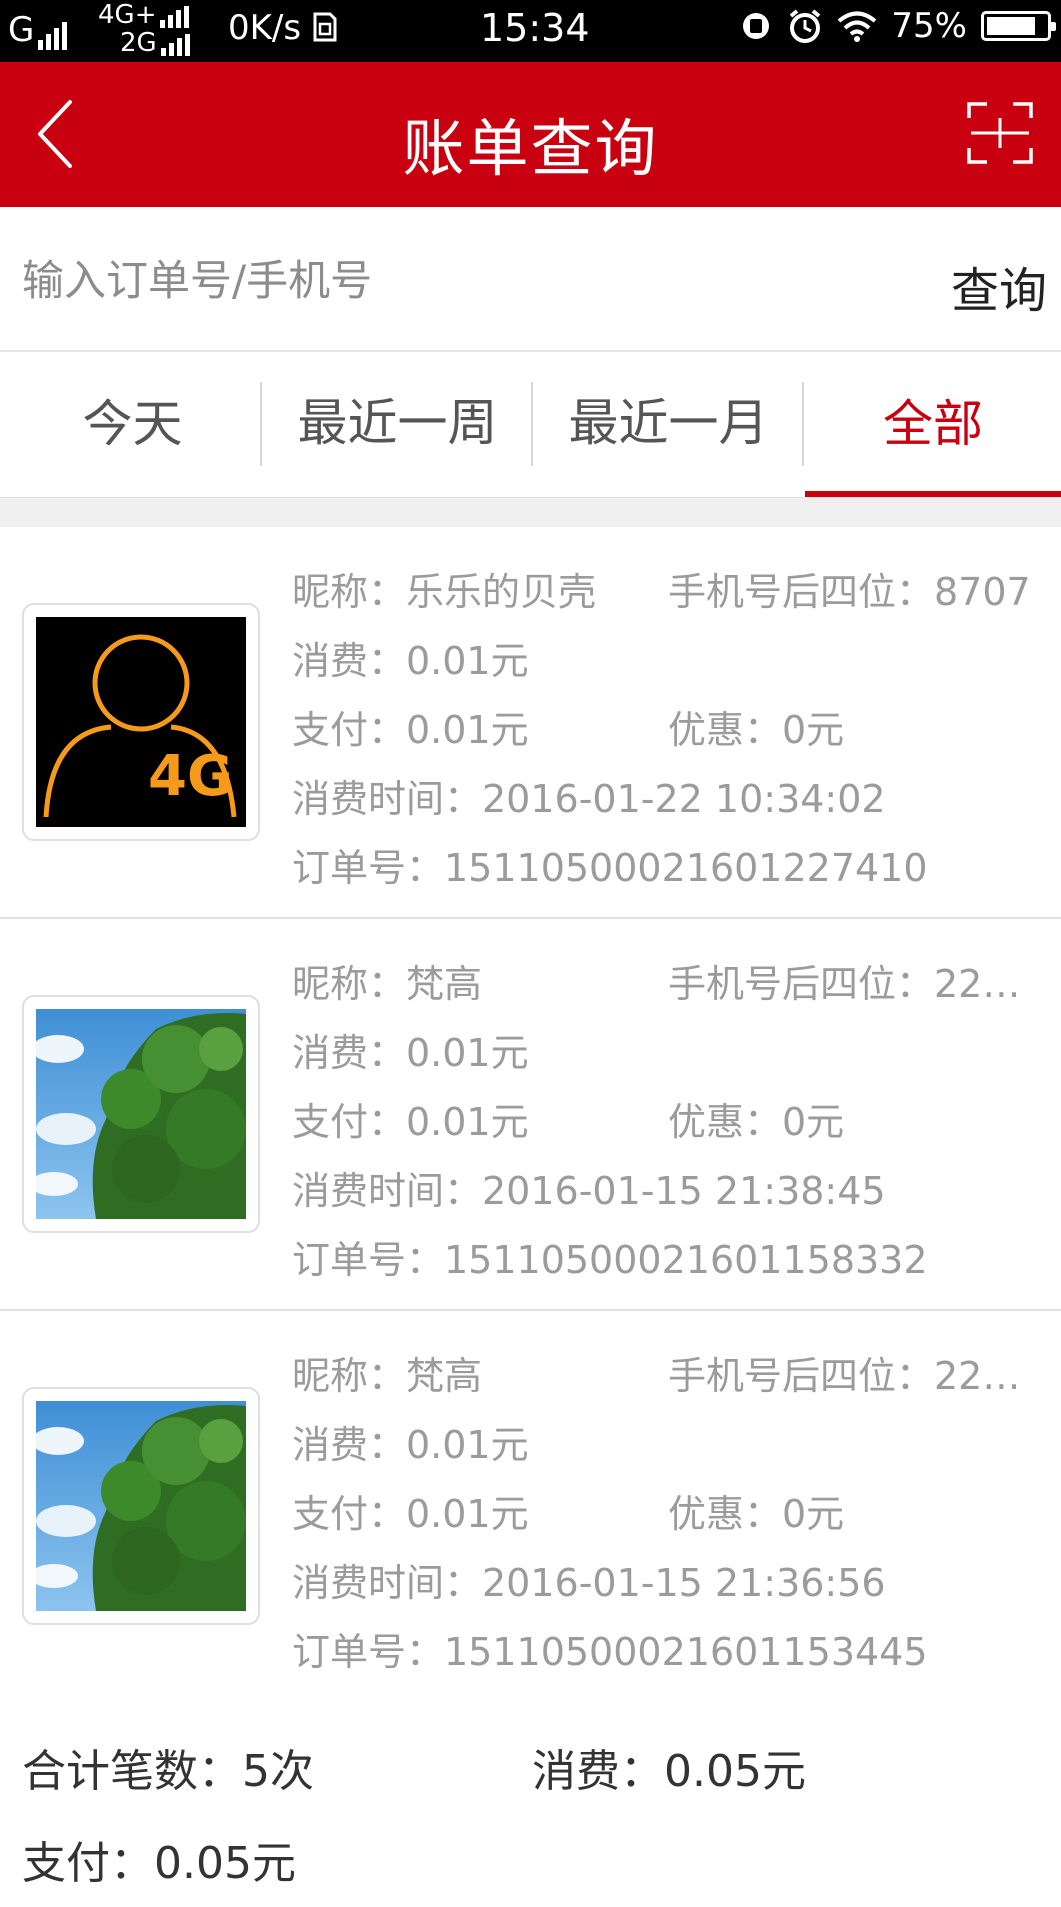 The height and width of the screenshot is (1907, 1061). What do you see at coordinates (530, 148) in the screenshot?
I see `page-title: 账单查询` at bounding box center [530, 148].